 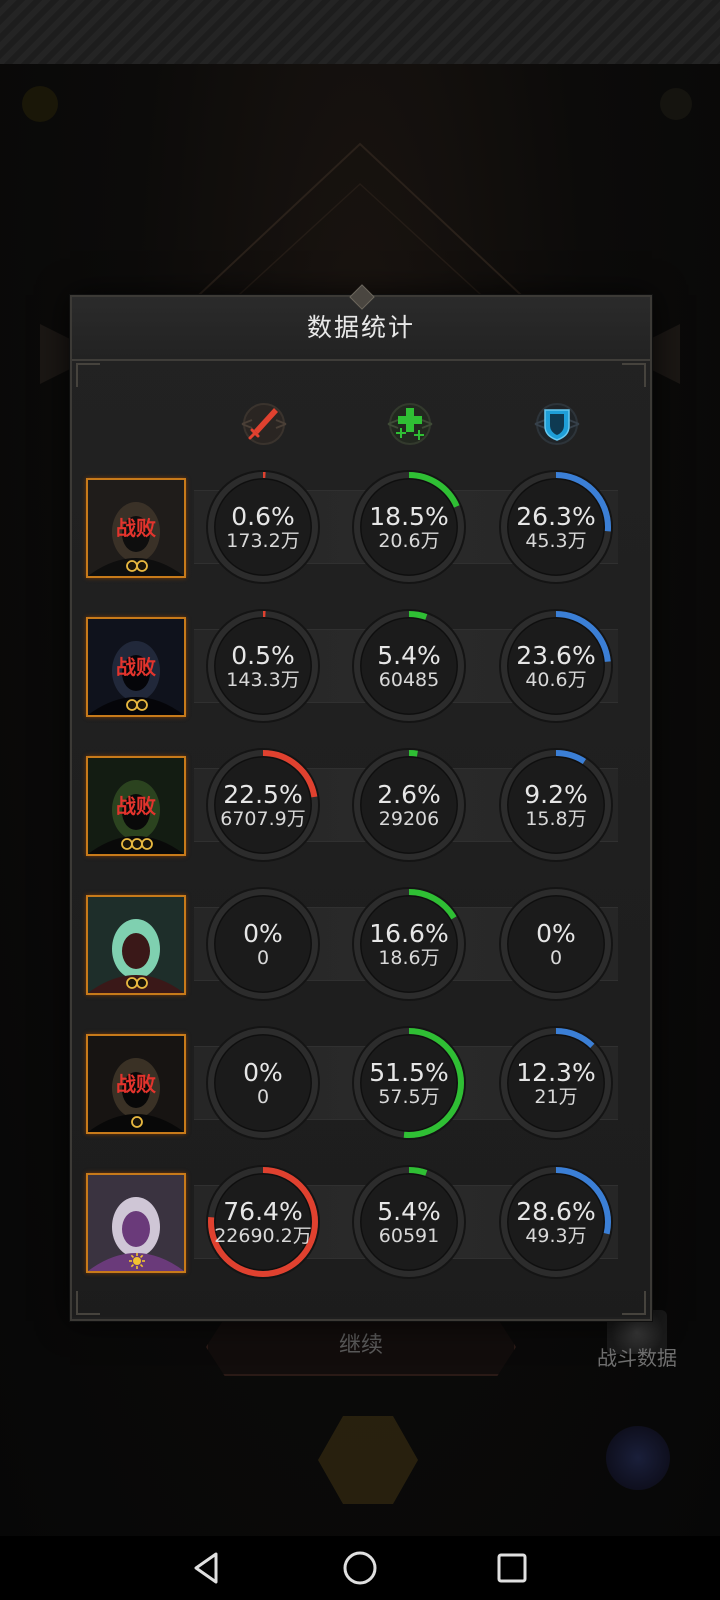 I want to click on tank-percent: 23.6%, so click(x=556, y=655).